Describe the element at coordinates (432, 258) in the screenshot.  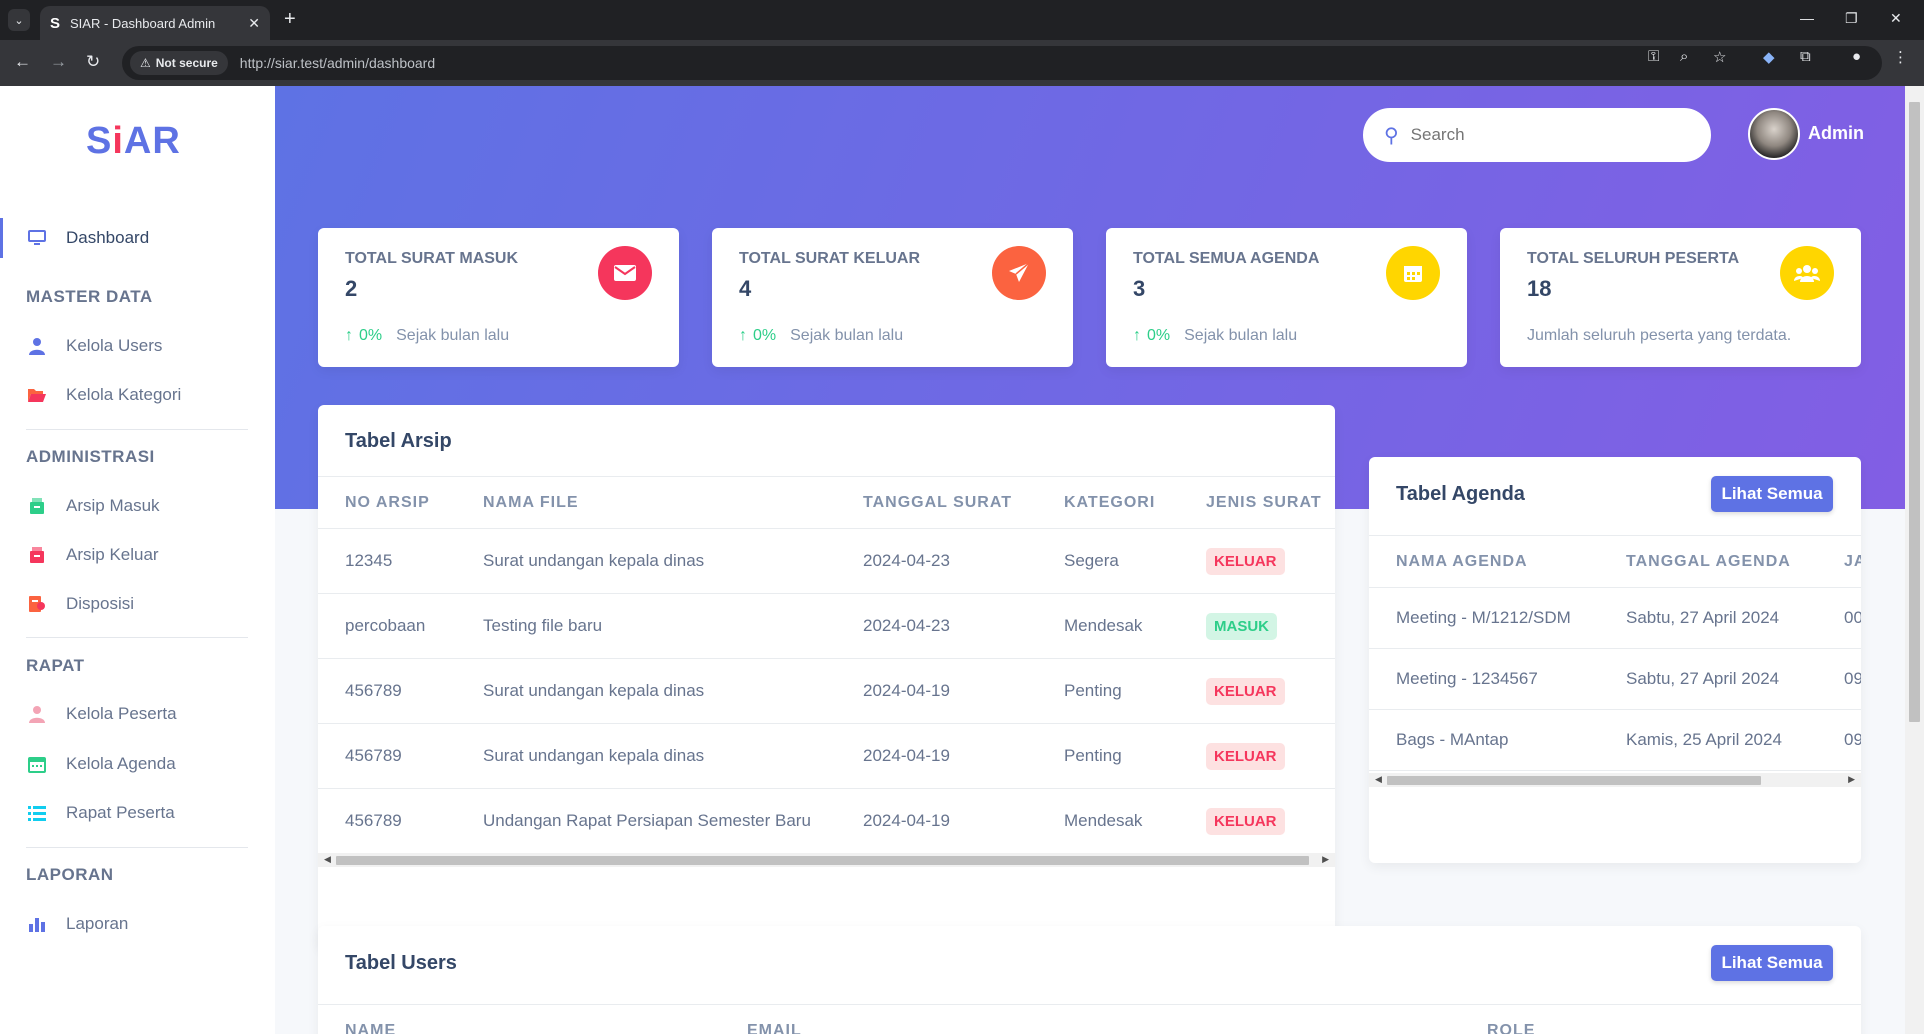
I see `stat-label: TOTAL SURAT MASUK` at that location.